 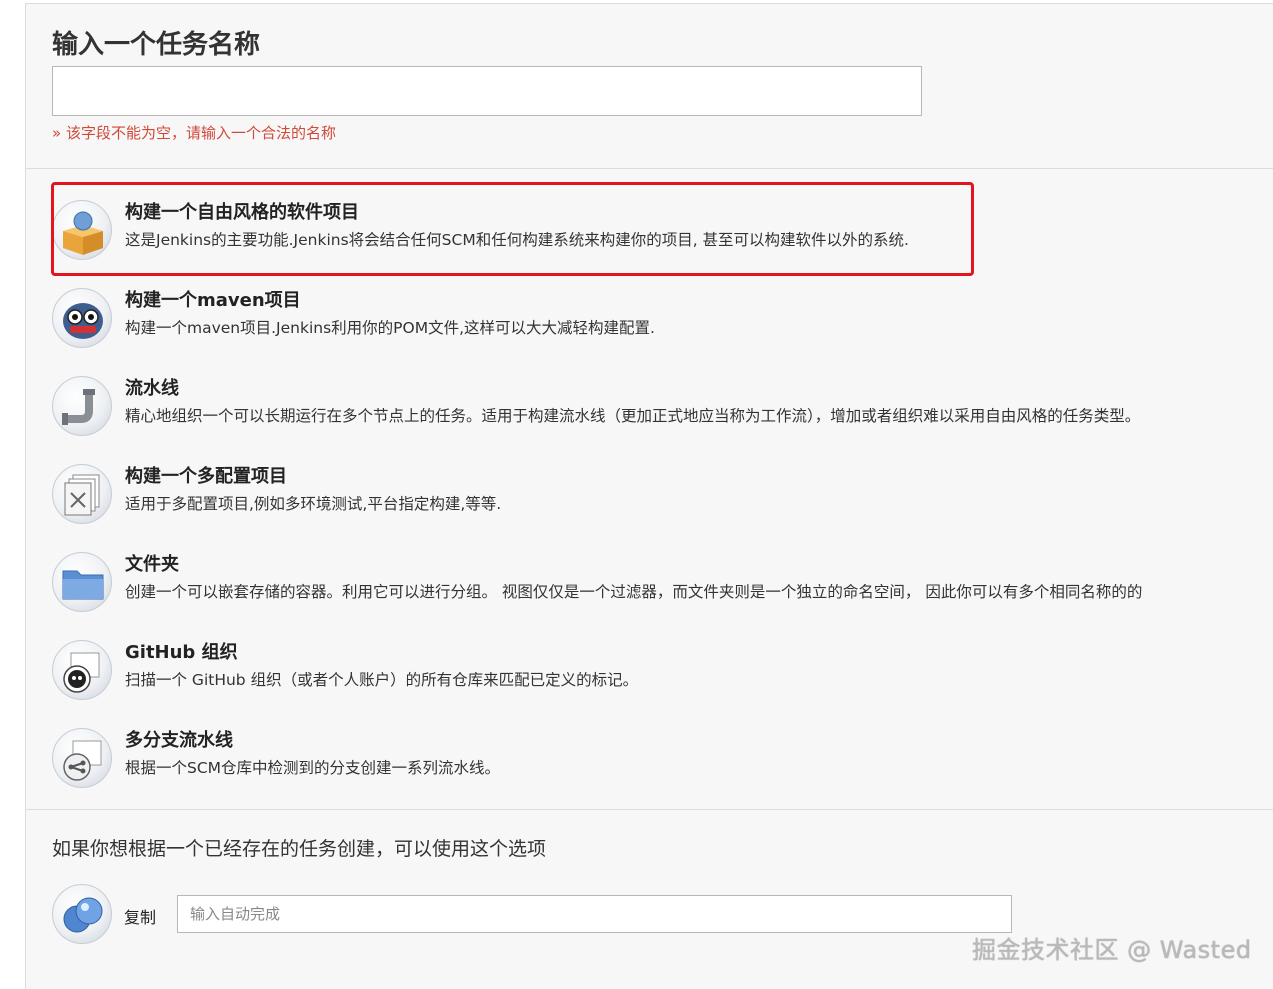 What do you see at coordinates (1112, 950) in the screenshot?
I see `watermark: 掘金技术社区 @ Wasted` at bounding box center [1112, 950].